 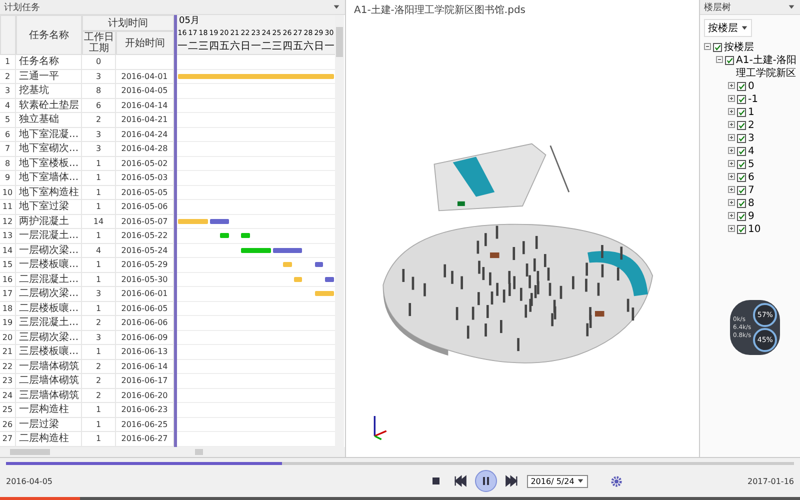 I want to click on row-number: 5, so click(x=8, y=119).